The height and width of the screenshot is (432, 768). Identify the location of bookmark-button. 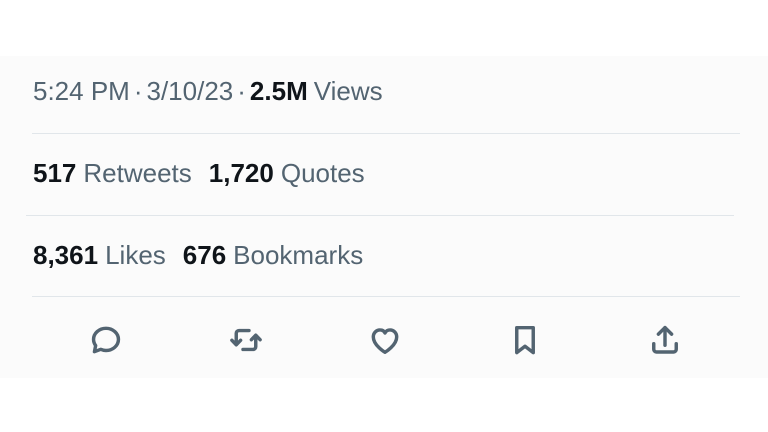
(525, 340).